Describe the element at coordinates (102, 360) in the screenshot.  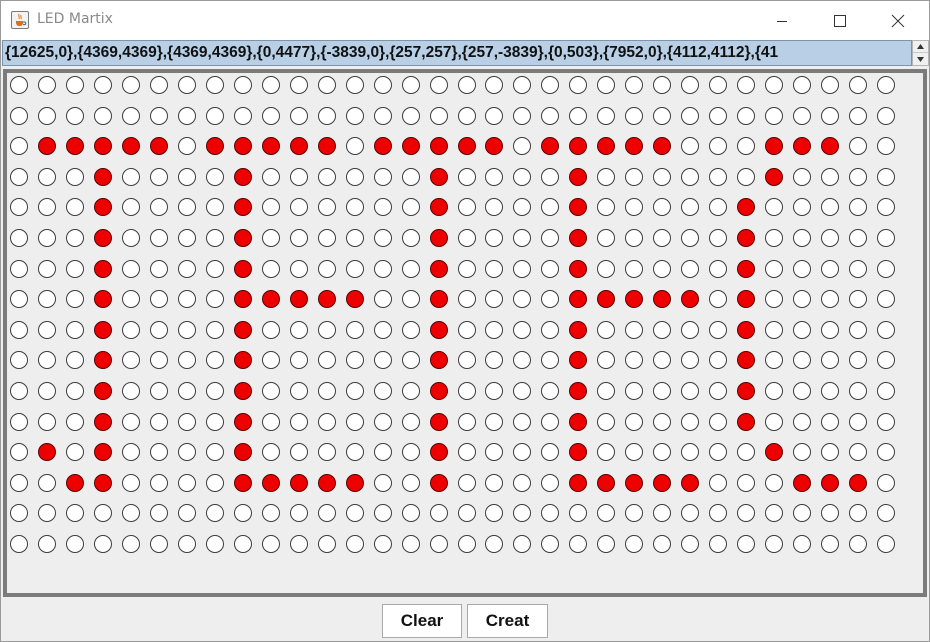
I see `led-r9-c3` at that location.